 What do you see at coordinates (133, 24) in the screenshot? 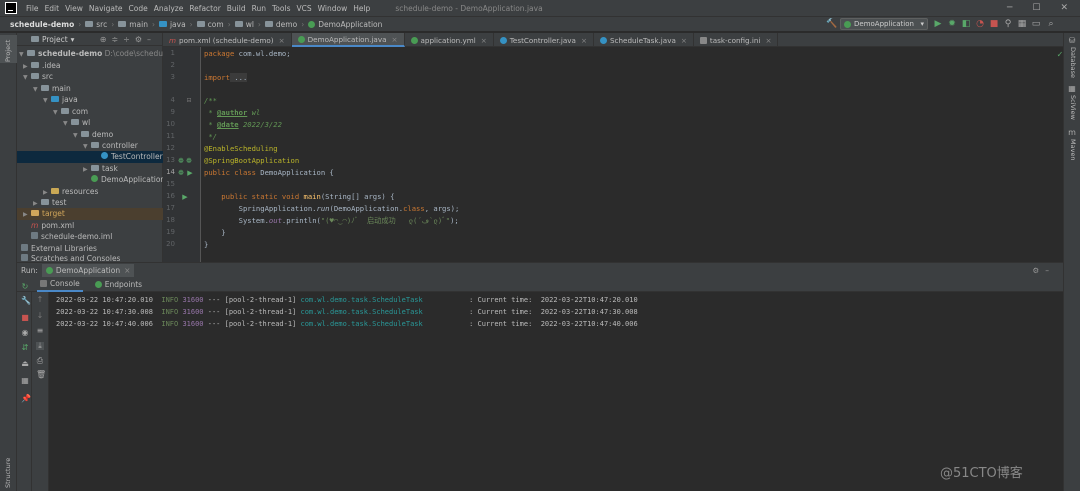
I see `breadcrumb-main: main` at bounding box center [133, 24].